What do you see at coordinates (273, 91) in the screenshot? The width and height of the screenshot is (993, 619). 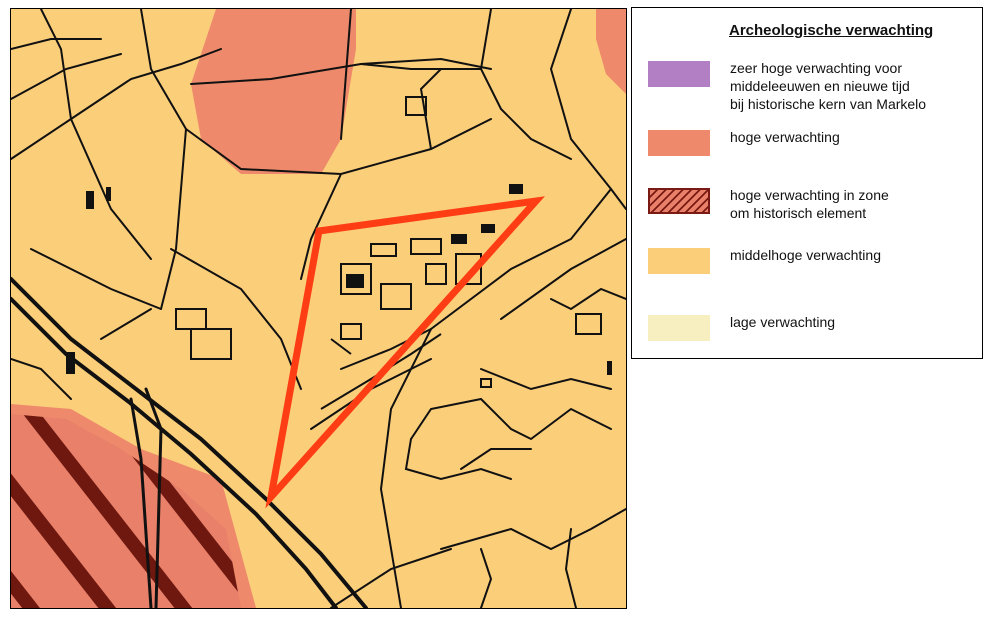 I see `high-zone-north` at bounding box center [273, 91].